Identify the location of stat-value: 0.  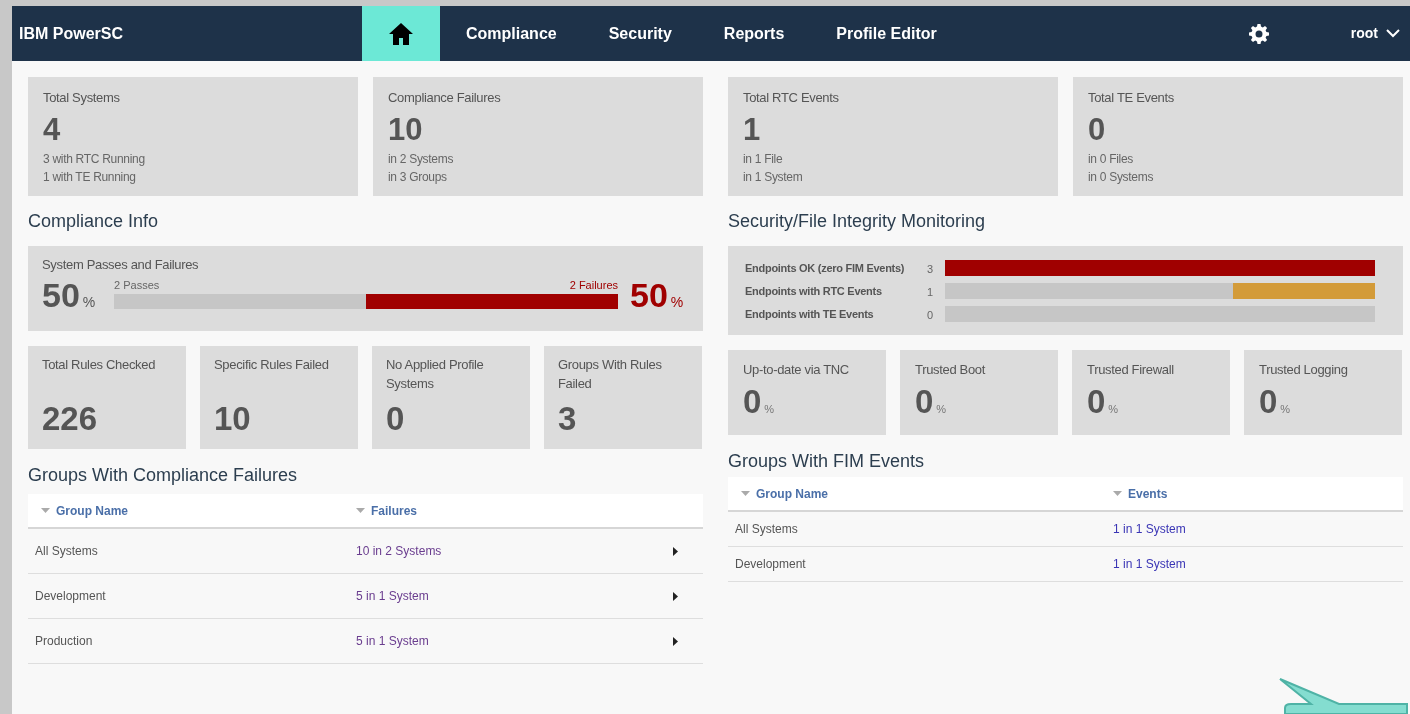
(1097, 129).